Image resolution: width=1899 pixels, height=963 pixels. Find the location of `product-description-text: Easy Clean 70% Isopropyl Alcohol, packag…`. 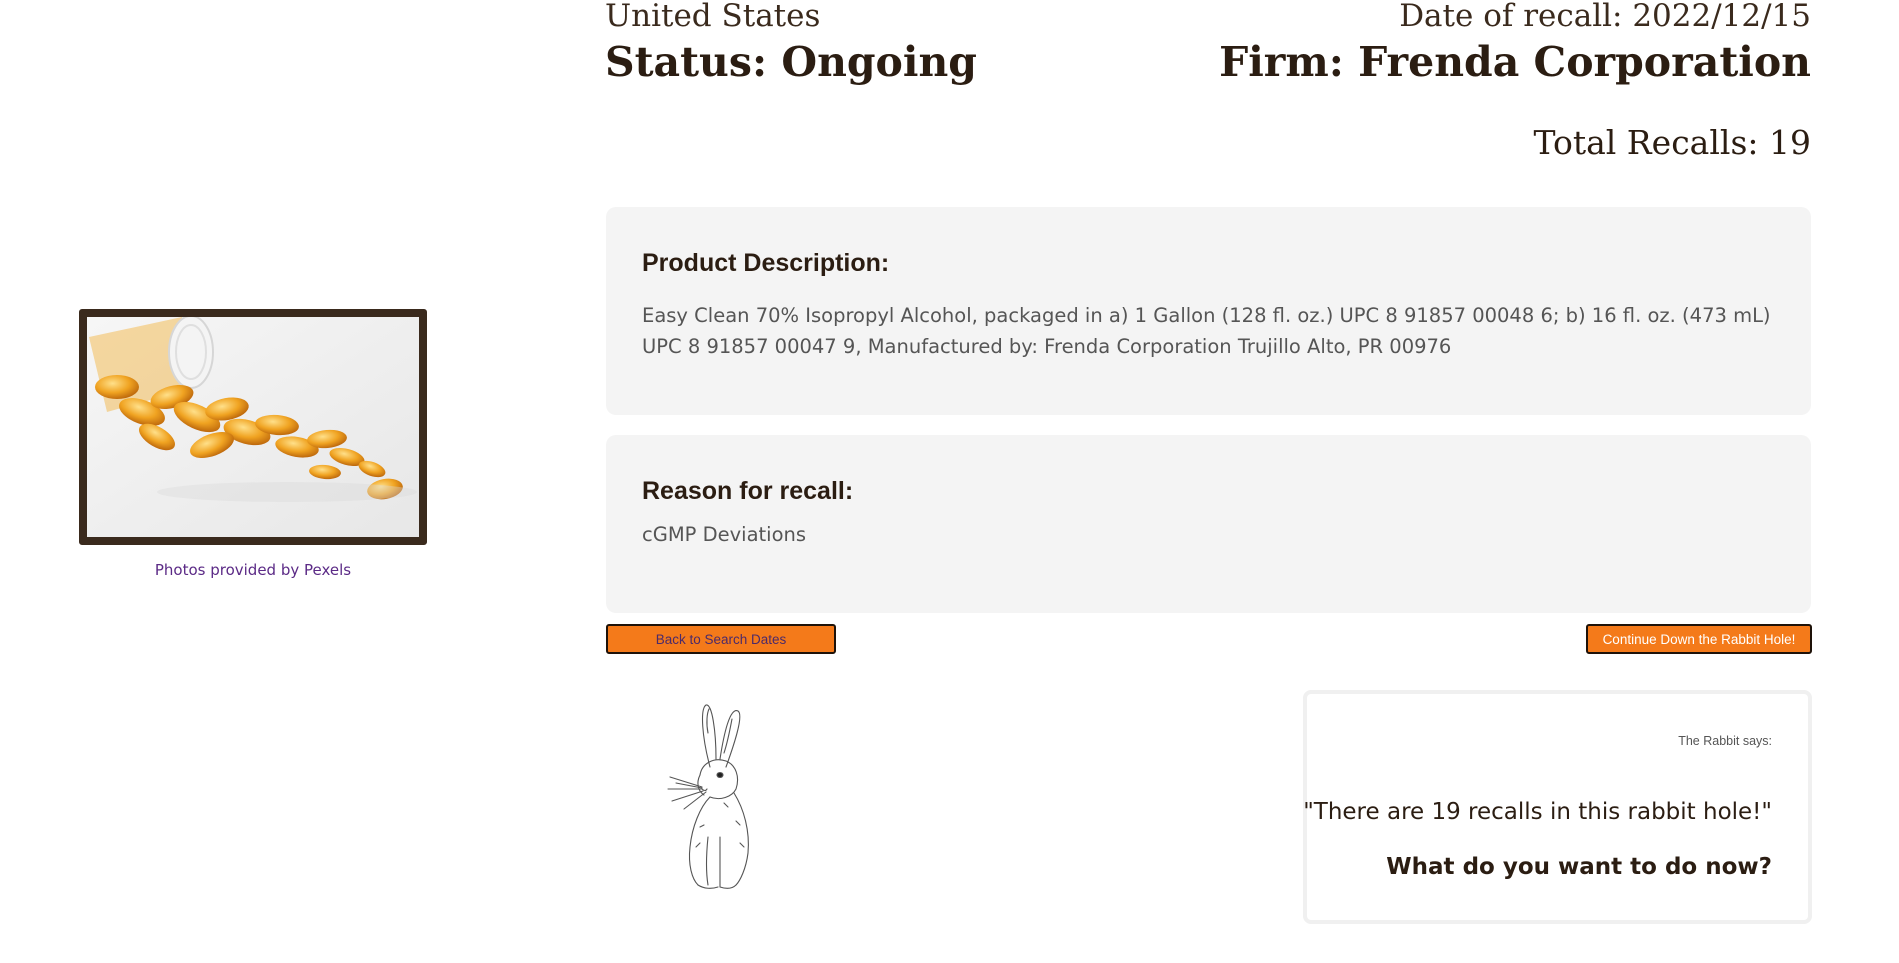

product-description-text: Easy Clean 70% Isopropyl Alcohol, packag… is located at coordinates (1206, 331).